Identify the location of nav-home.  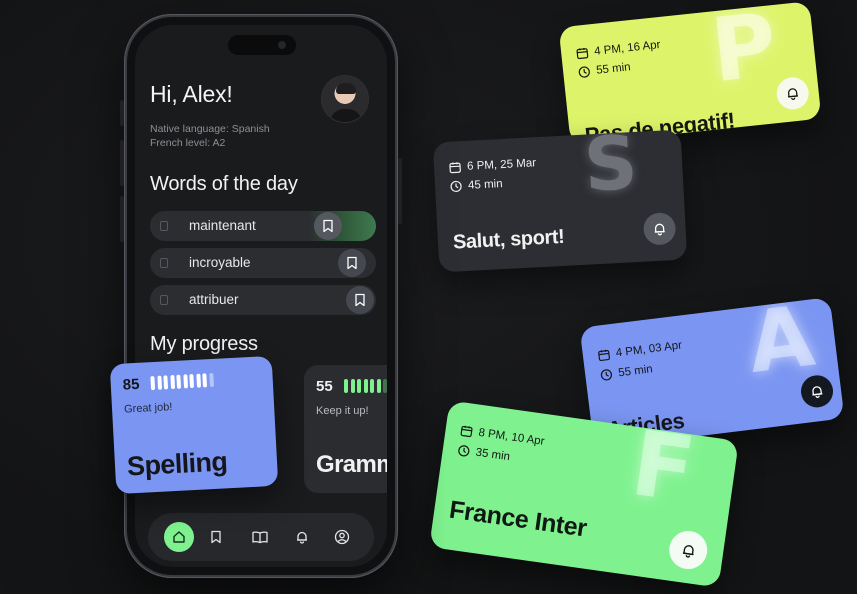
(179, 537).